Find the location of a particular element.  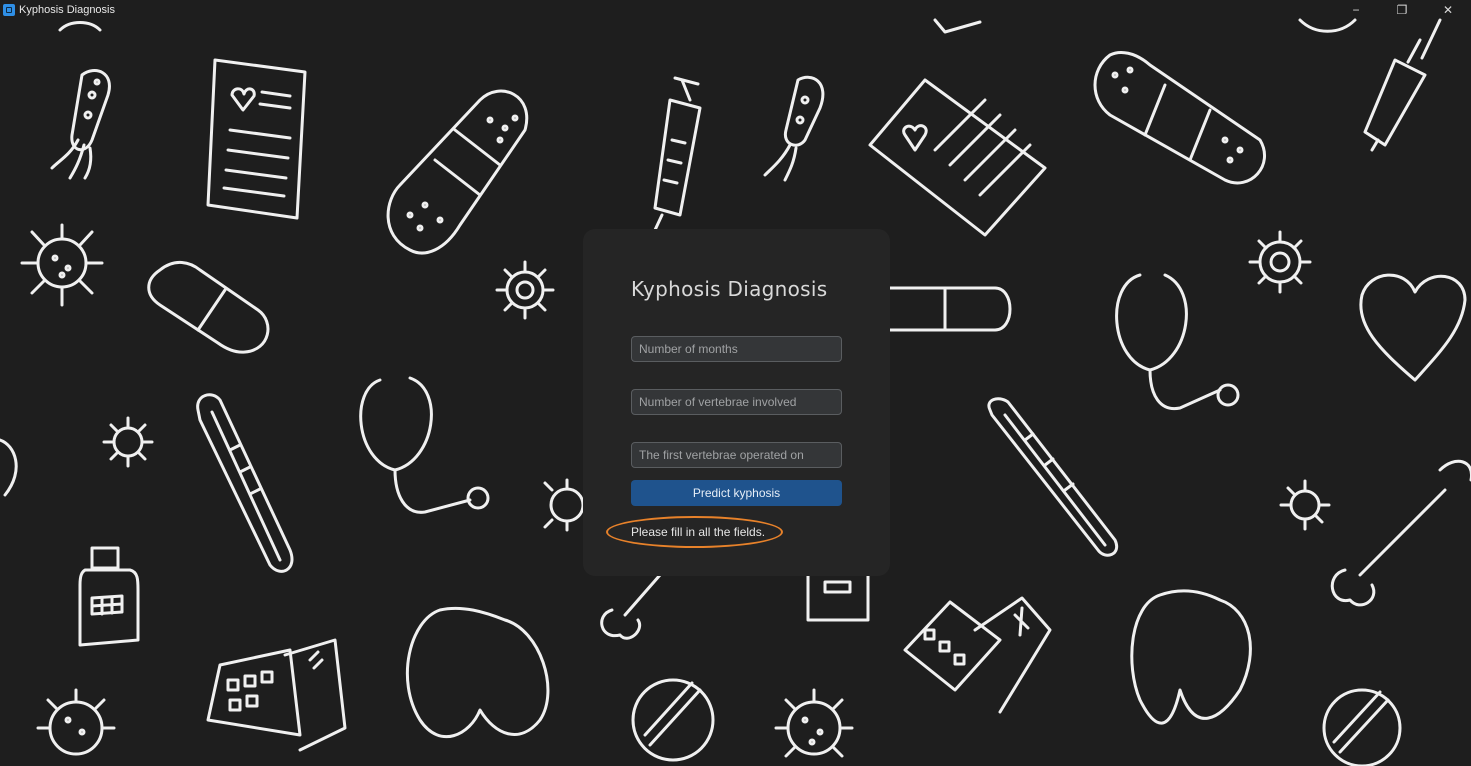

minimize-button: − is located at coordinates (1356, 10).